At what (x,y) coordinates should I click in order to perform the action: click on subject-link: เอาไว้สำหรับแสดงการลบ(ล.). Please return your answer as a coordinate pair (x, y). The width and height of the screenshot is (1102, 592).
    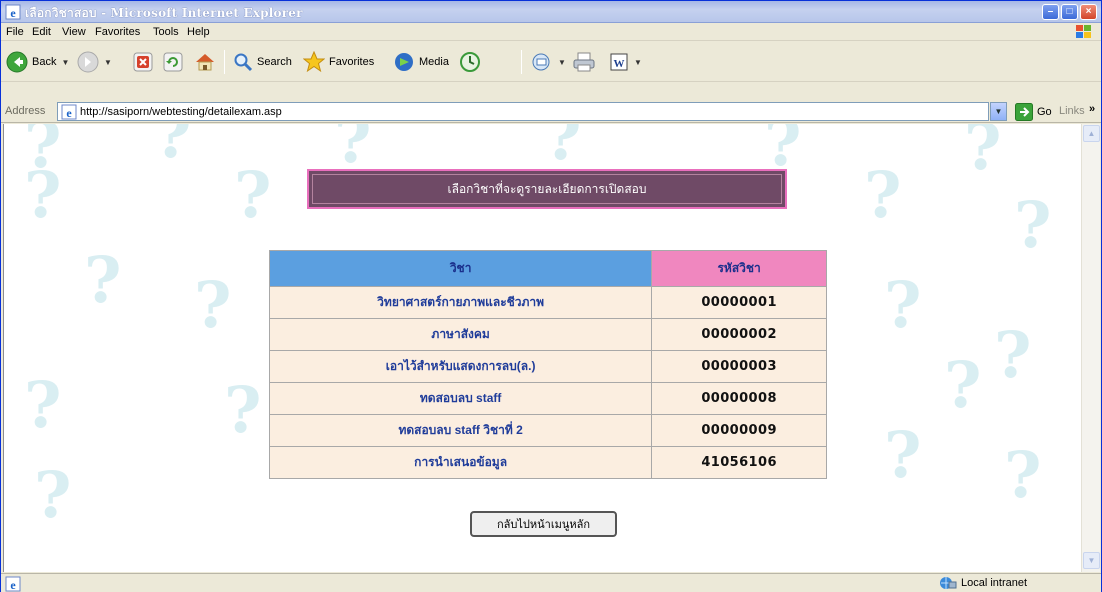
    Looking at the image, I should click on (460, 366).